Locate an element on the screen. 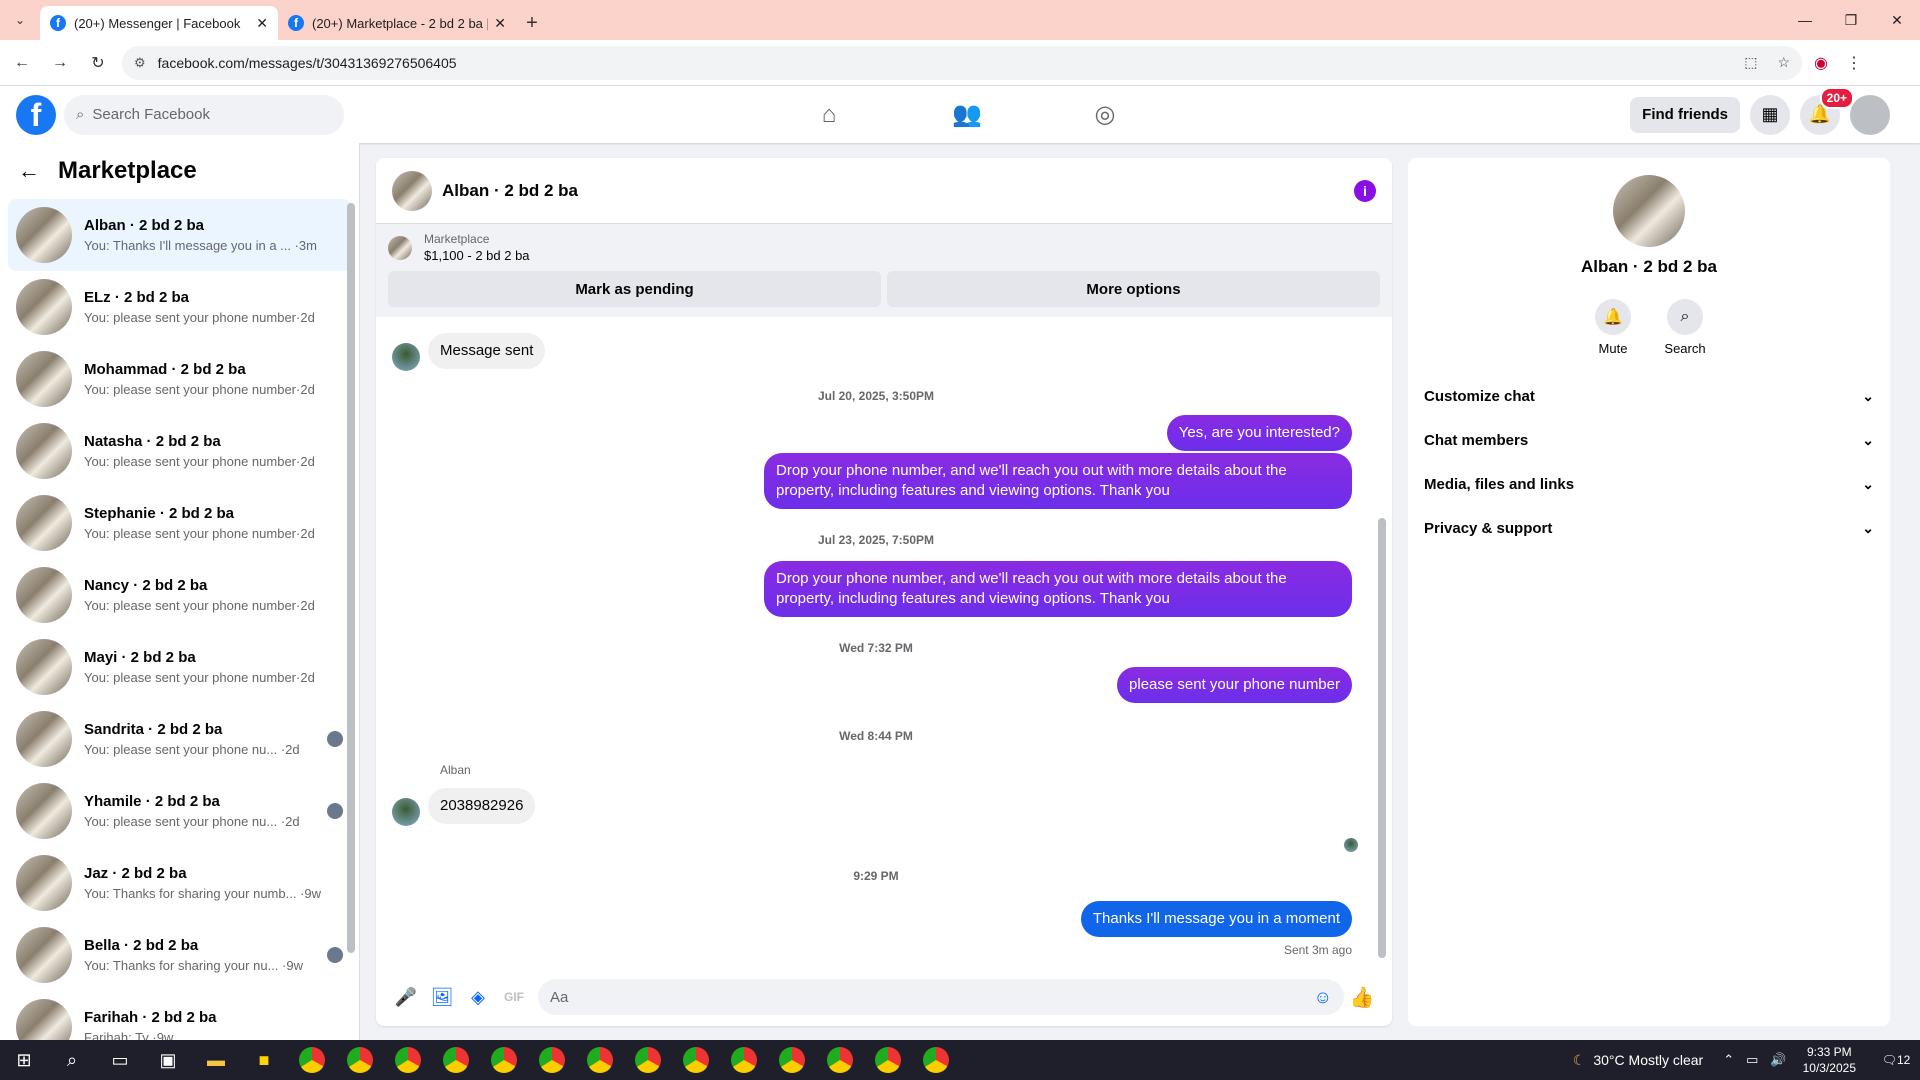 The height and width of the screenshot is (1080, 1920). task-view-icon: ▭ is located at coordinates (120, 1060).